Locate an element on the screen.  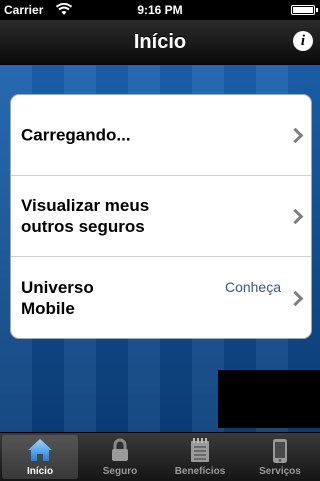
tab-label: Benefícios is located at coordinates (200, 471).